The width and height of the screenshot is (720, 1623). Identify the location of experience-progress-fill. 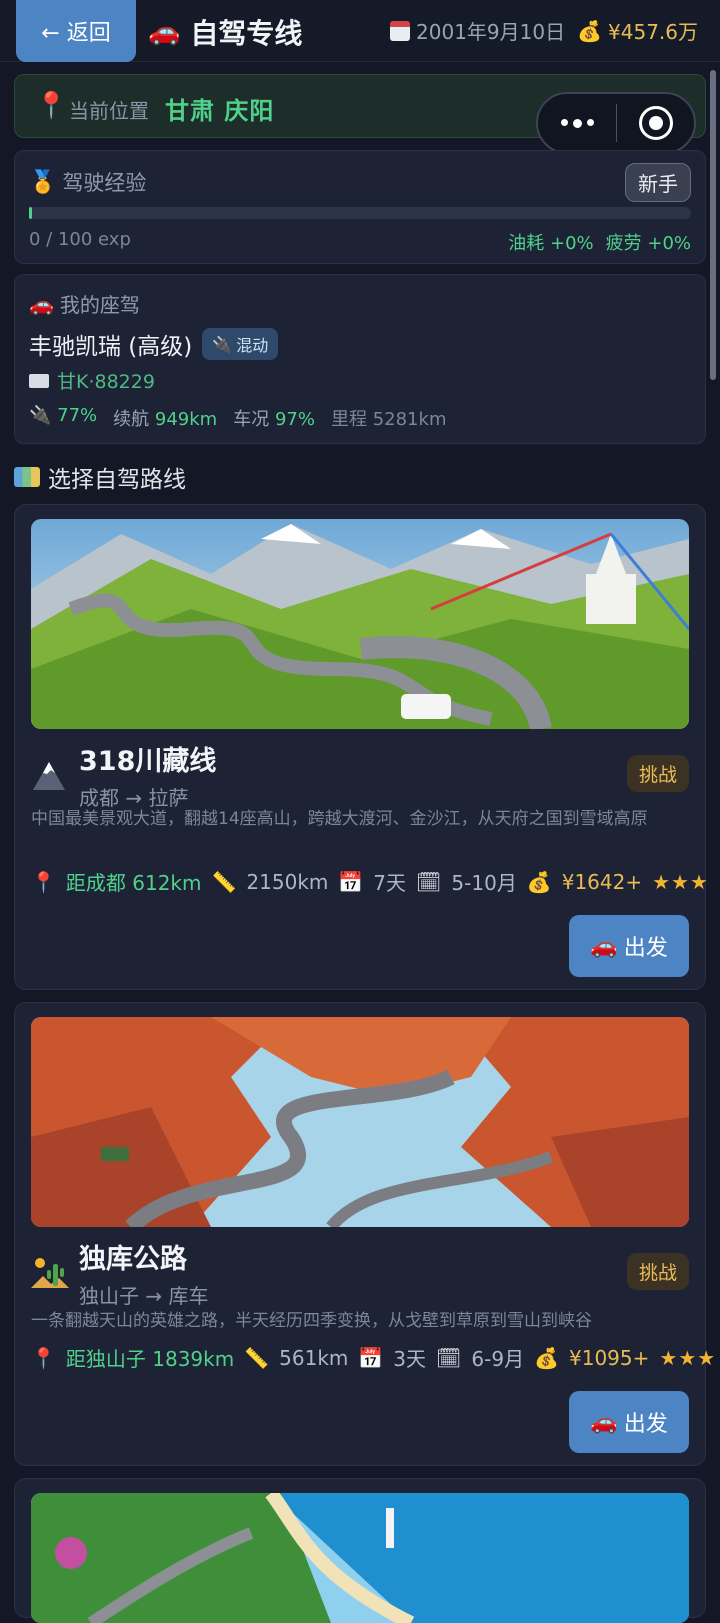
(30, 213).